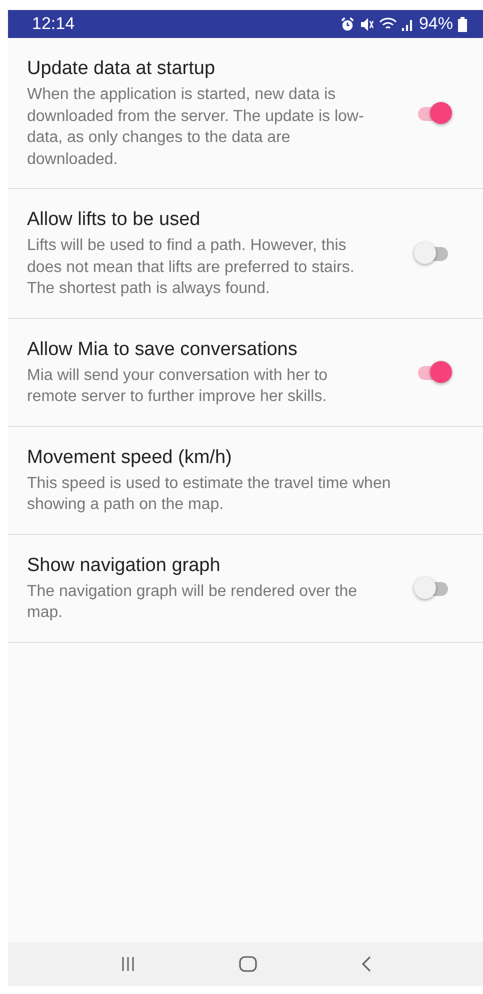 The height and width of the screenshot is (994, 483). What do you see at coordinates (387, 24) in the screenshot?
I see `wifi-icon` at bounding box center [387, 24].